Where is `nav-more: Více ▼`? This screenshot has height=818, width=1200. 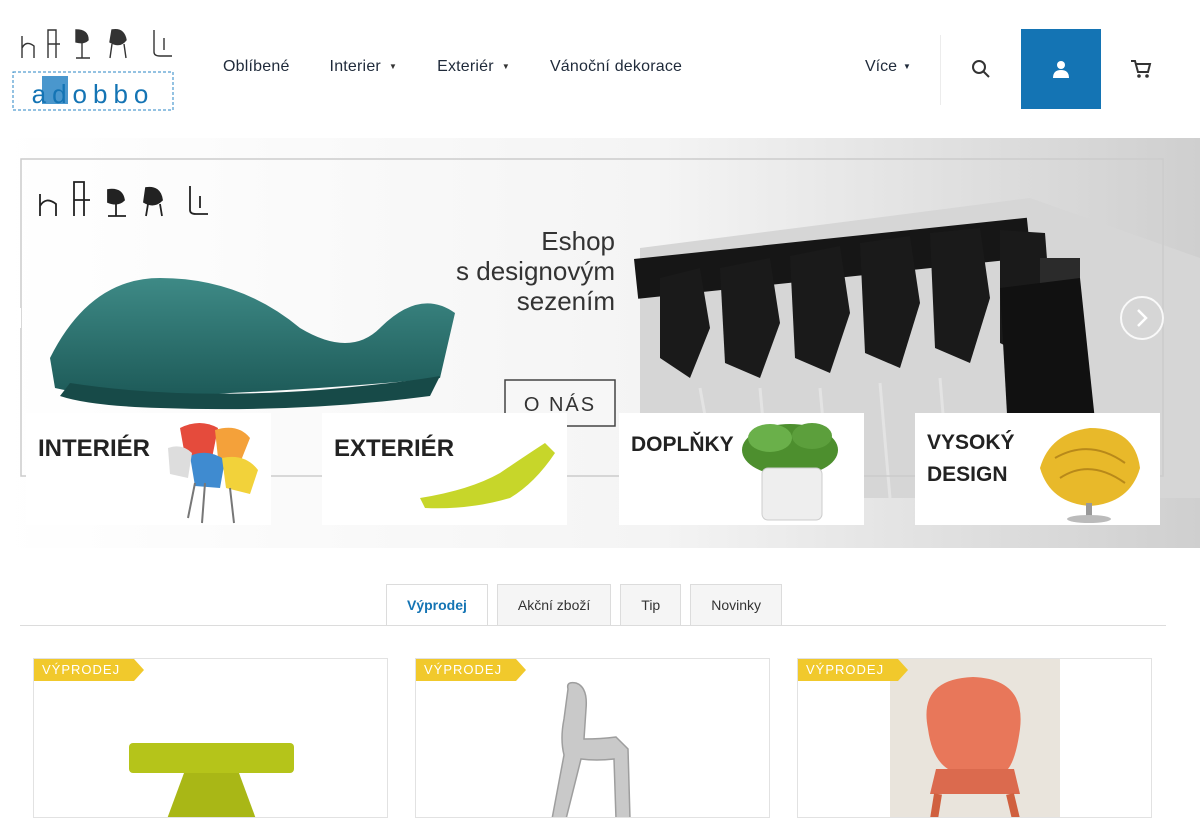
nav-more: Více ▼ is located at coordinates (888, 67).